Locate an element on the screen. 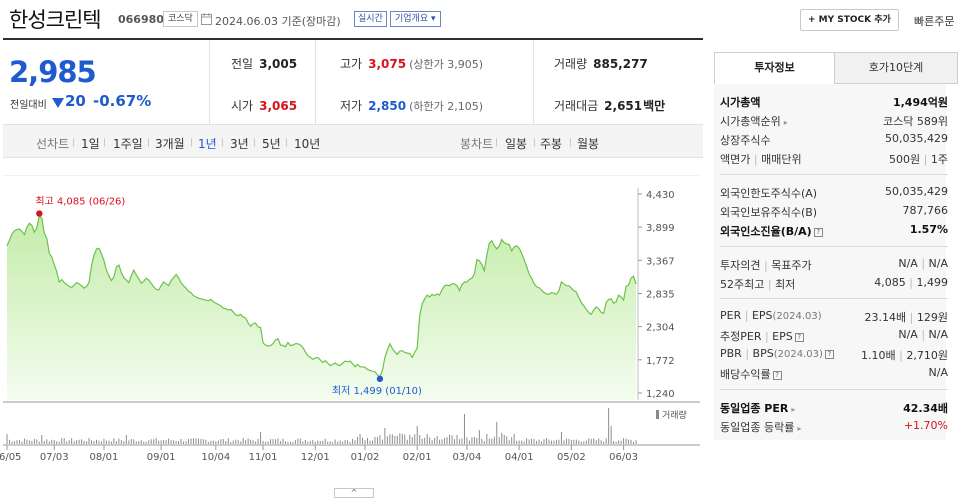 This screenshot has width=968, height=500. volume-legend: 거래량 is located at coordinates (674, 415).